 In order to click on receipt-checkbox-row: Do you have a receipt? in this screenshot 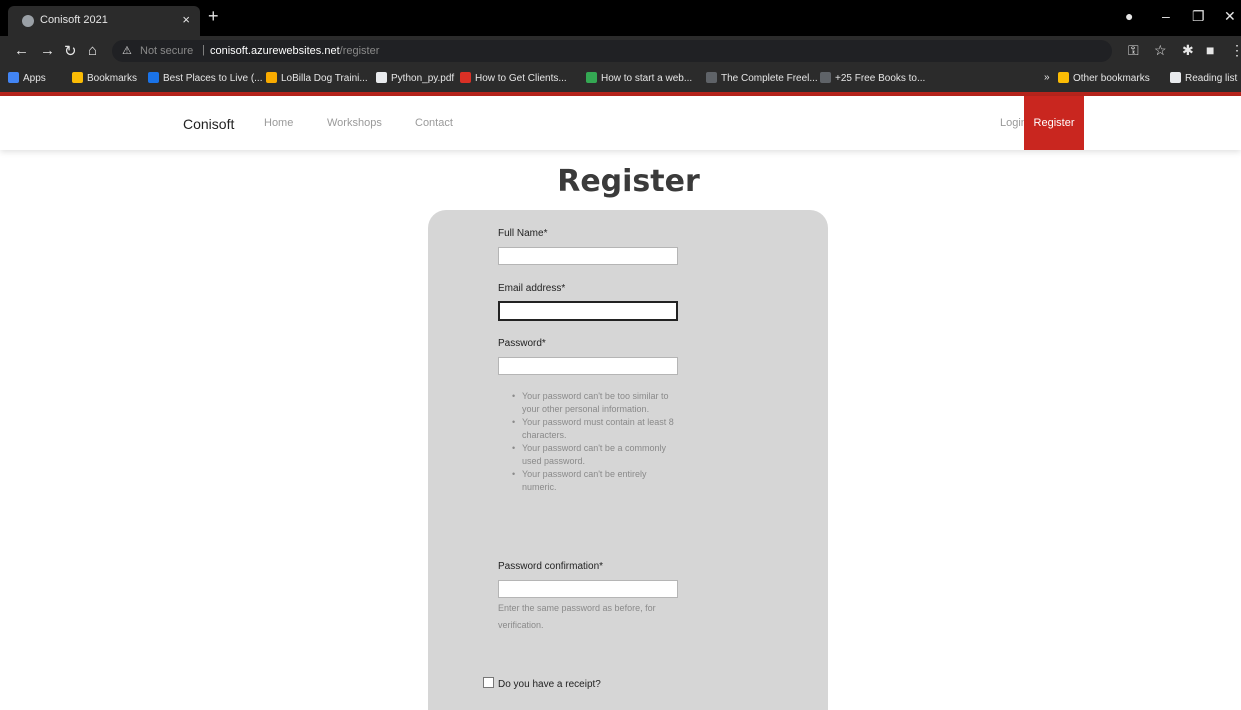, I will do `click(542, 683)`.